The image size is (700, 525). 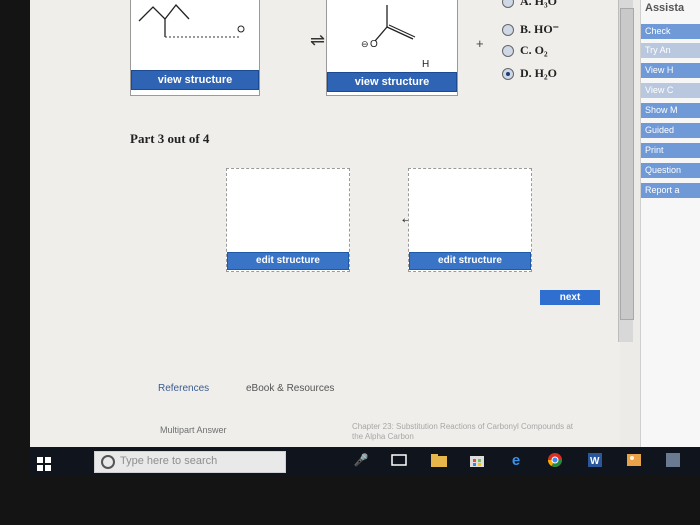 What do you see at coordinates (634, 460) in the screenshot?
I see `image-viewer-icon` at bounding box center [634, 460].